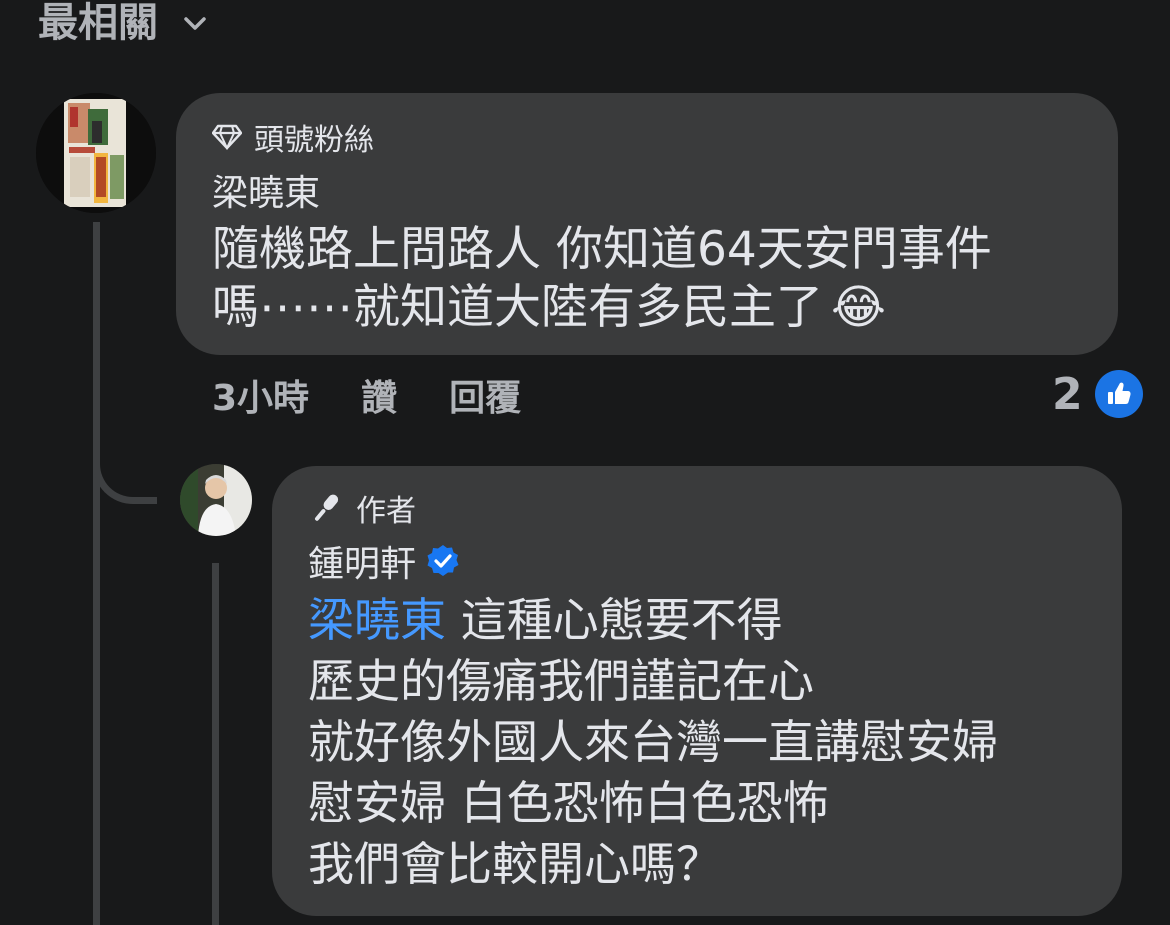 This screenshot has width=1170, height=925. I want to click on author-name: 梁曉東, so click(266, 193).